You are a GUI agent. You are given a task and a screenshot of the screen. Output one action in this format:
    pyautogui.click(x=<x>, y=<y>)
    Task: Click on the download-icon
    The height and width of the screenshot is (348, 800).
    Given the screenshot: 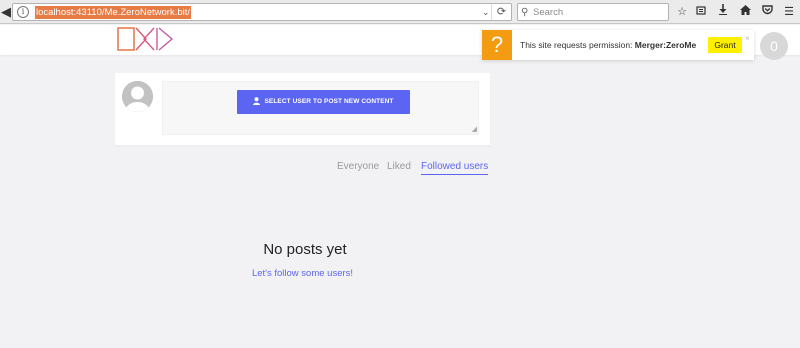 What is the action you would take?
    pyautogui.click(x=723, y=12)
    